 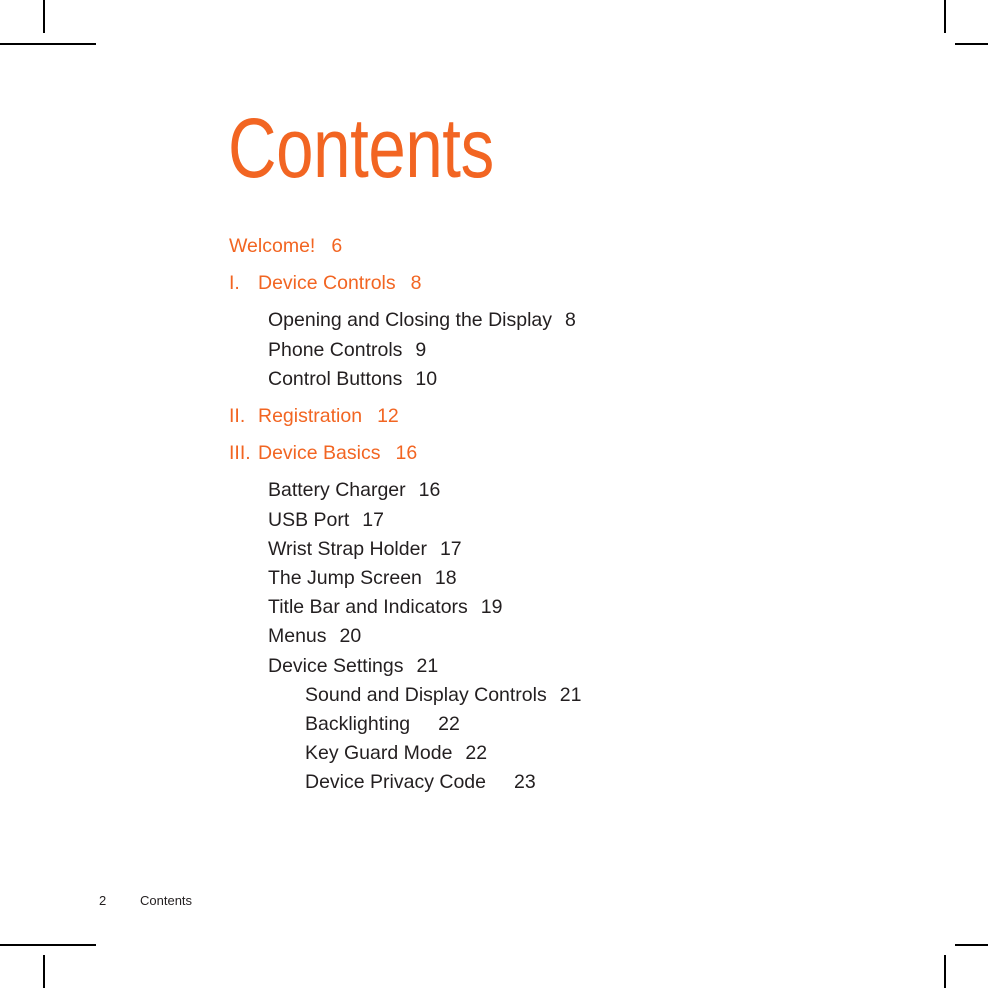 What do you see at coordinates (319, 453) in the screenshot?
I see `toc-entry-label: Device Basics` at bounding box center [319, 453].